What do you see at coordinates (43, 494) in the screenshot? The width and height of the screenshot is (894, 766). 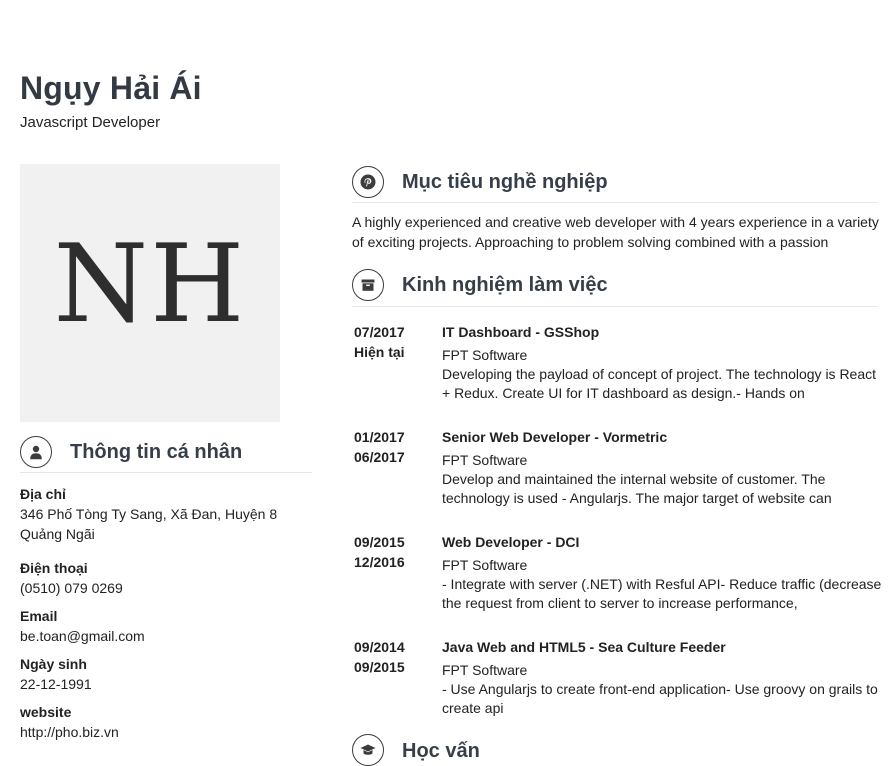 I see `address-label: Địa chỉ` at bounding box center [43, 494].